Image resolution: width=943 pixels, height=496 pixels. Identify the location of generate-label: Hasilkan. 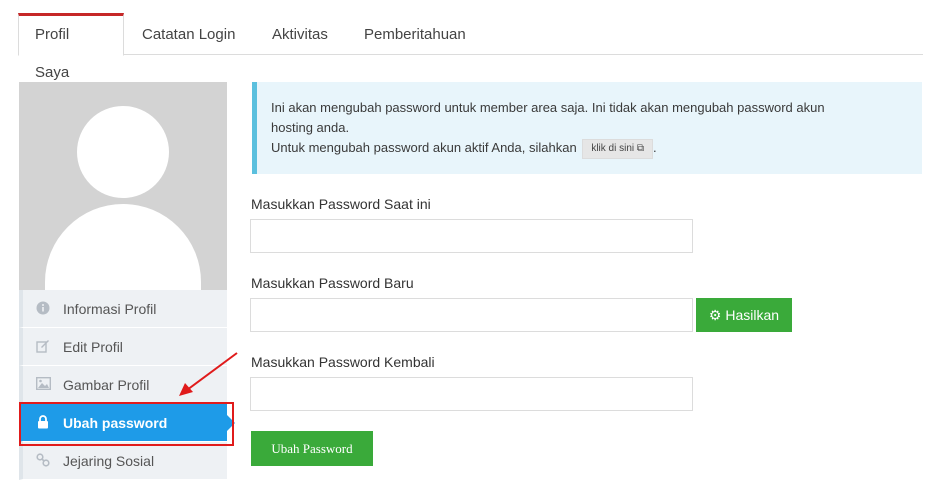
(752, 314).